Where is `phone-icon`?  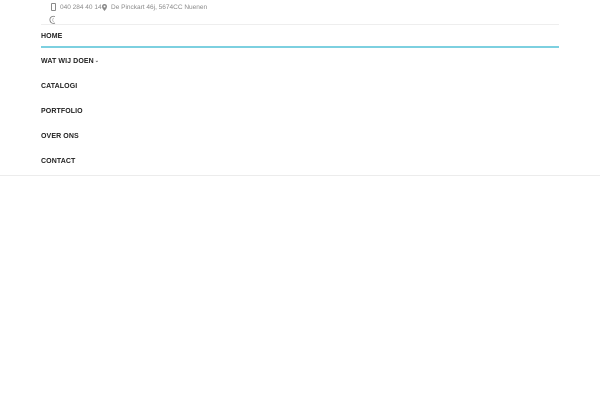 phone-icon is located at coordinates (53, 7).